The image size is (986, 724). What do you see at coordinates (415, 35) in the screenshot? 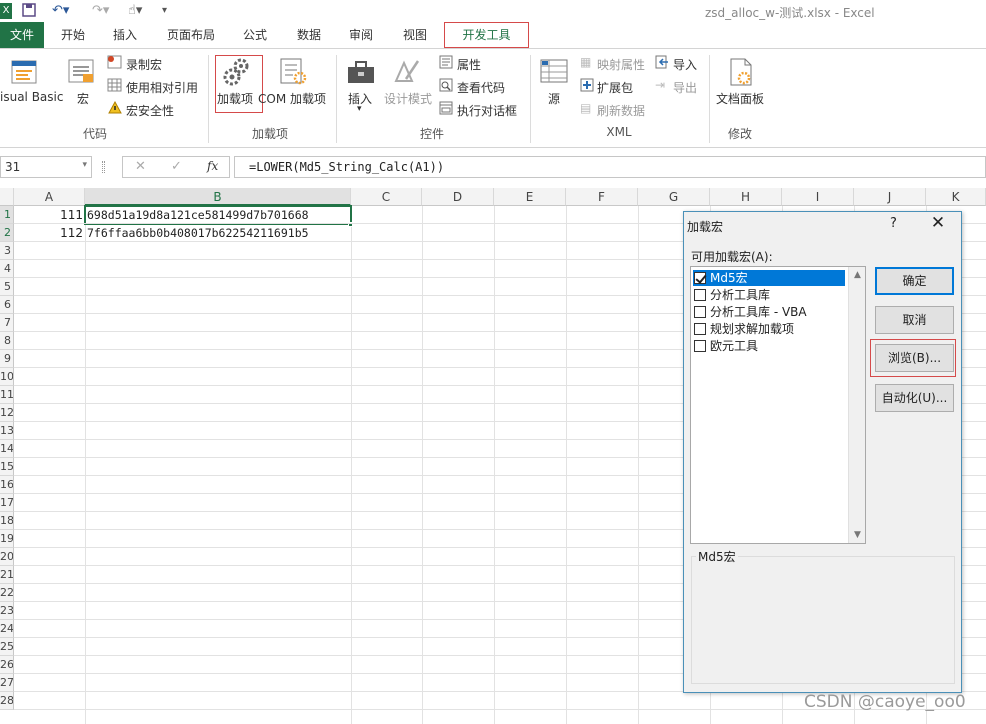
I see `tab-view: 视图` at bounding box center [415, 35].